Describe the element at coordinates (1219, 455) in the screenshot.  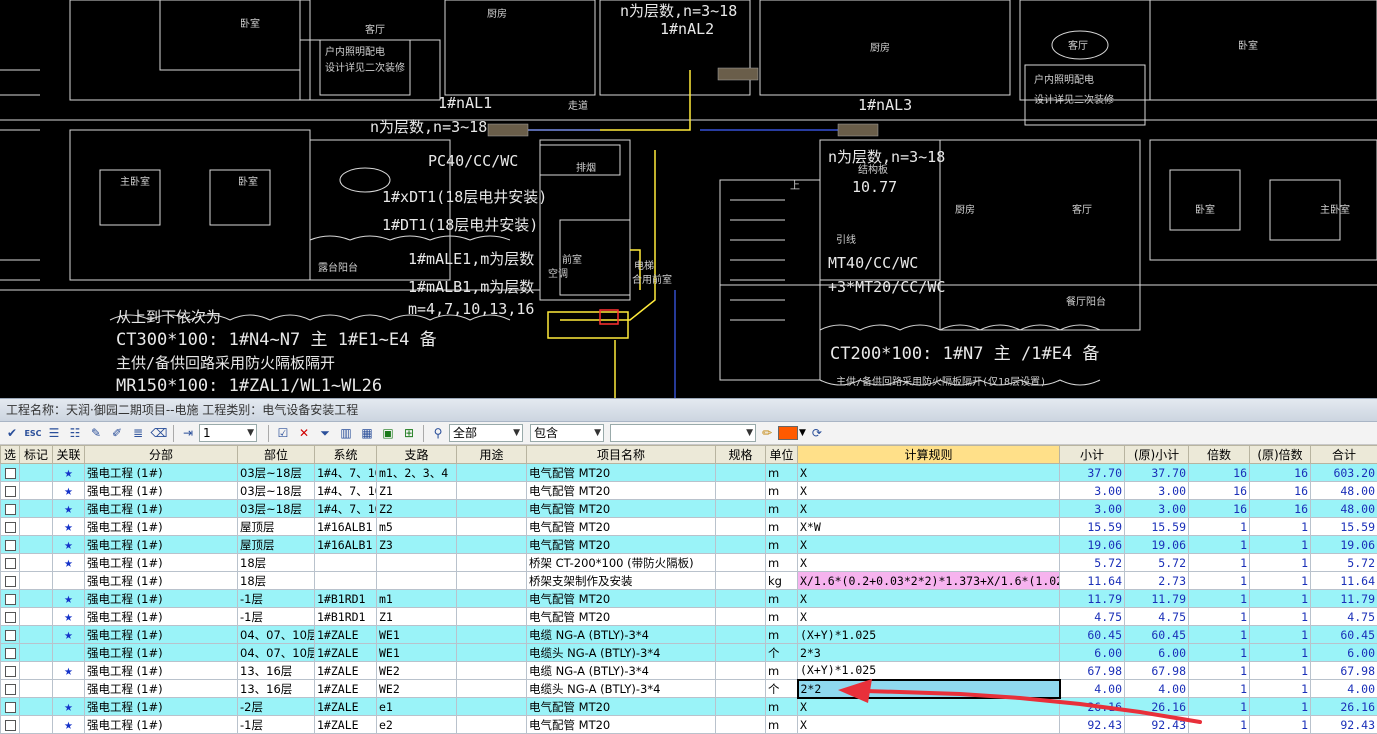
I see `col-header-multiplier: 倍数` at that location.